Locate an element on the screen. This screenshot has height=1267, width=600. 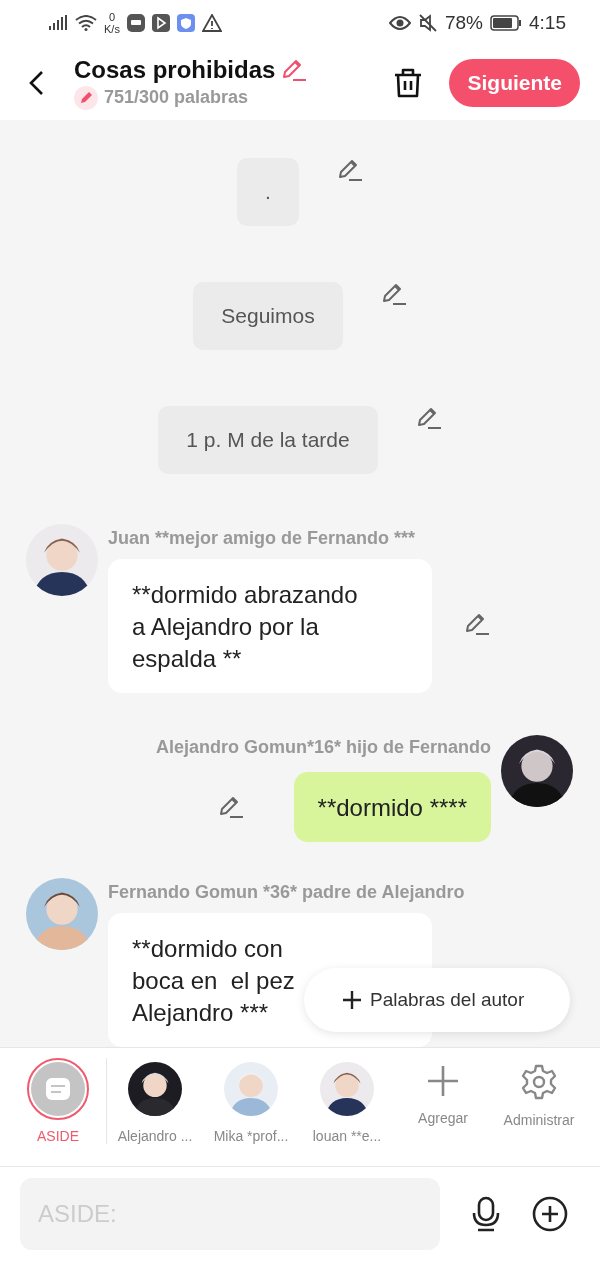
back-icon is located at coordinates (36, 82).